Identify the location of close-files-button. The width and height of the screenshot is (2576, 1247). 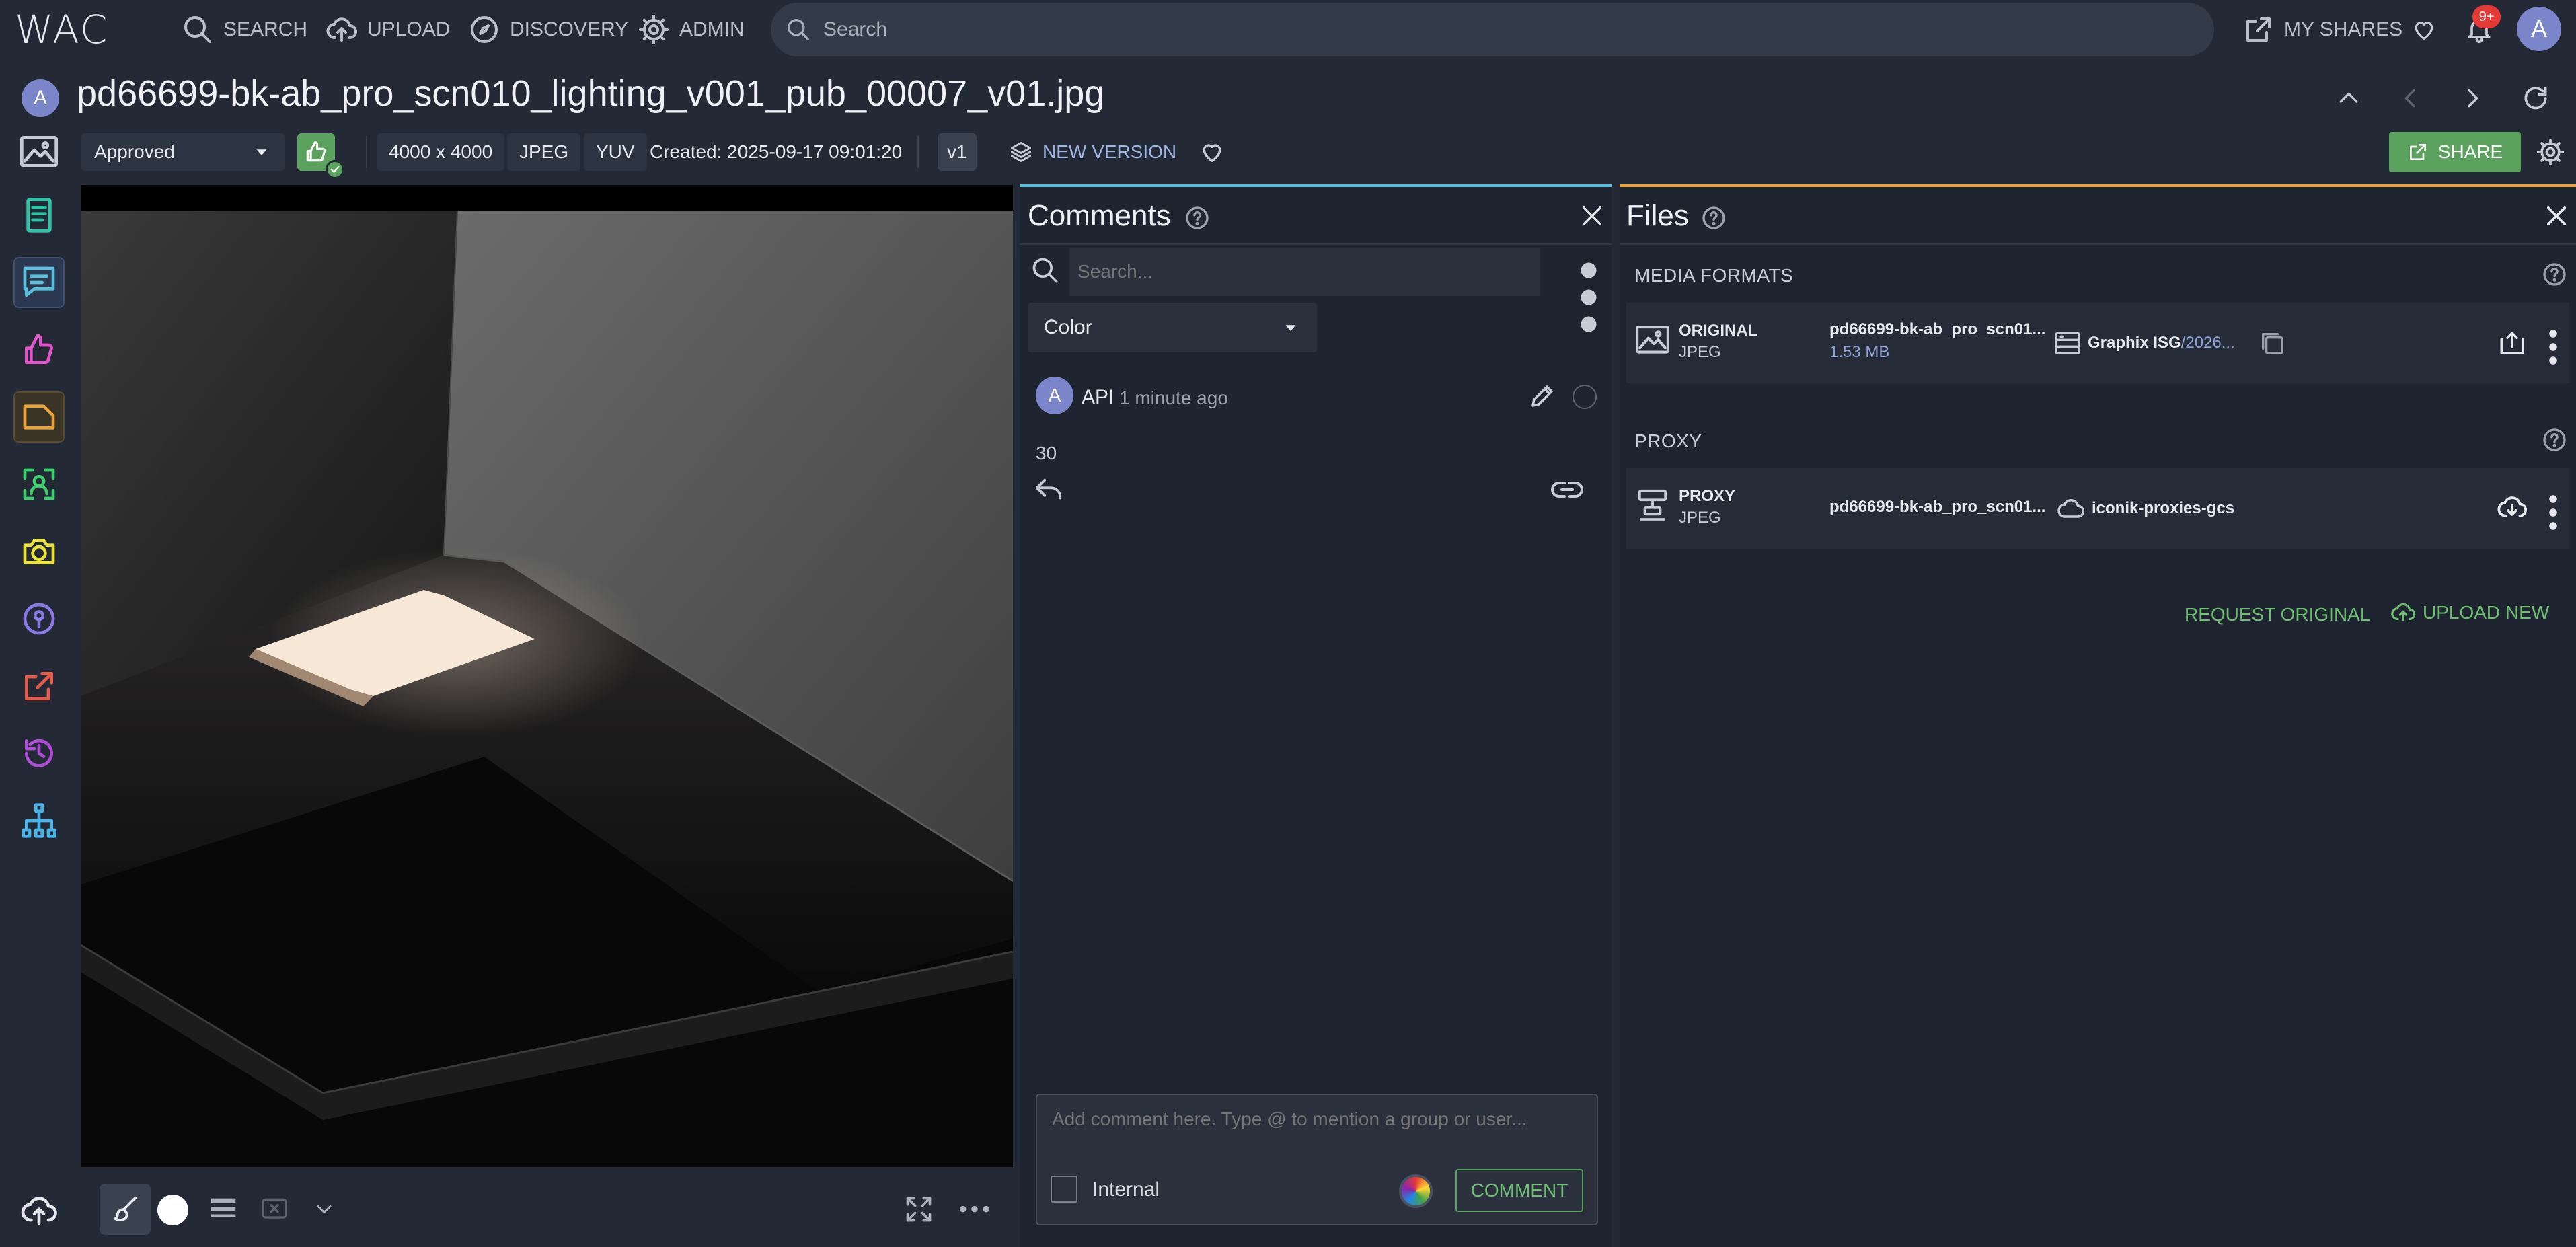
(2556, 216).